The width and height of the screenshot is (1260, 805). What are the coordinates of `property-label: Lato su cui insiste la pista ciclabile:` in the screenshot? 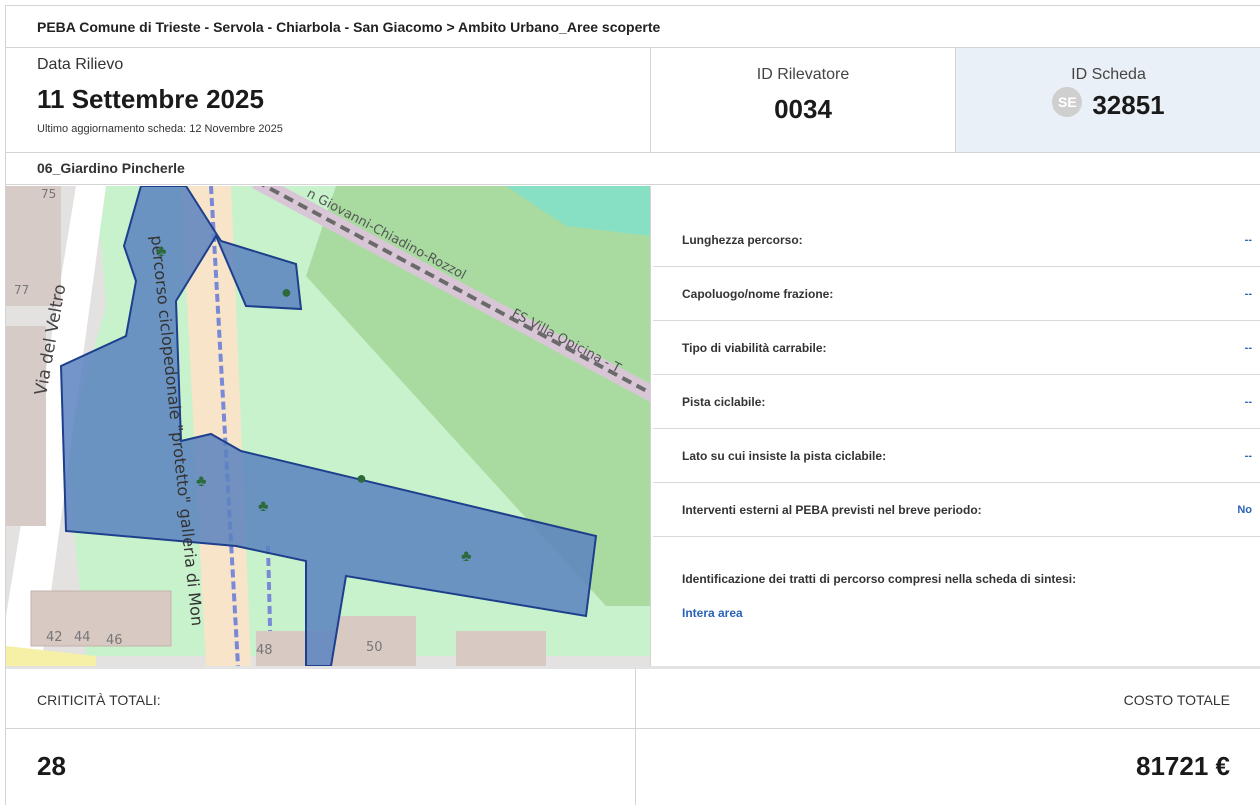 It's located at (784, 455).